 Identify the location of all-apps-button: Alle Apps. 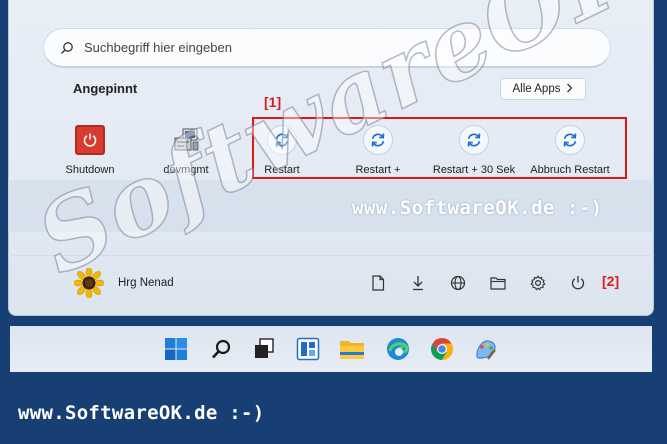
(543, 89).